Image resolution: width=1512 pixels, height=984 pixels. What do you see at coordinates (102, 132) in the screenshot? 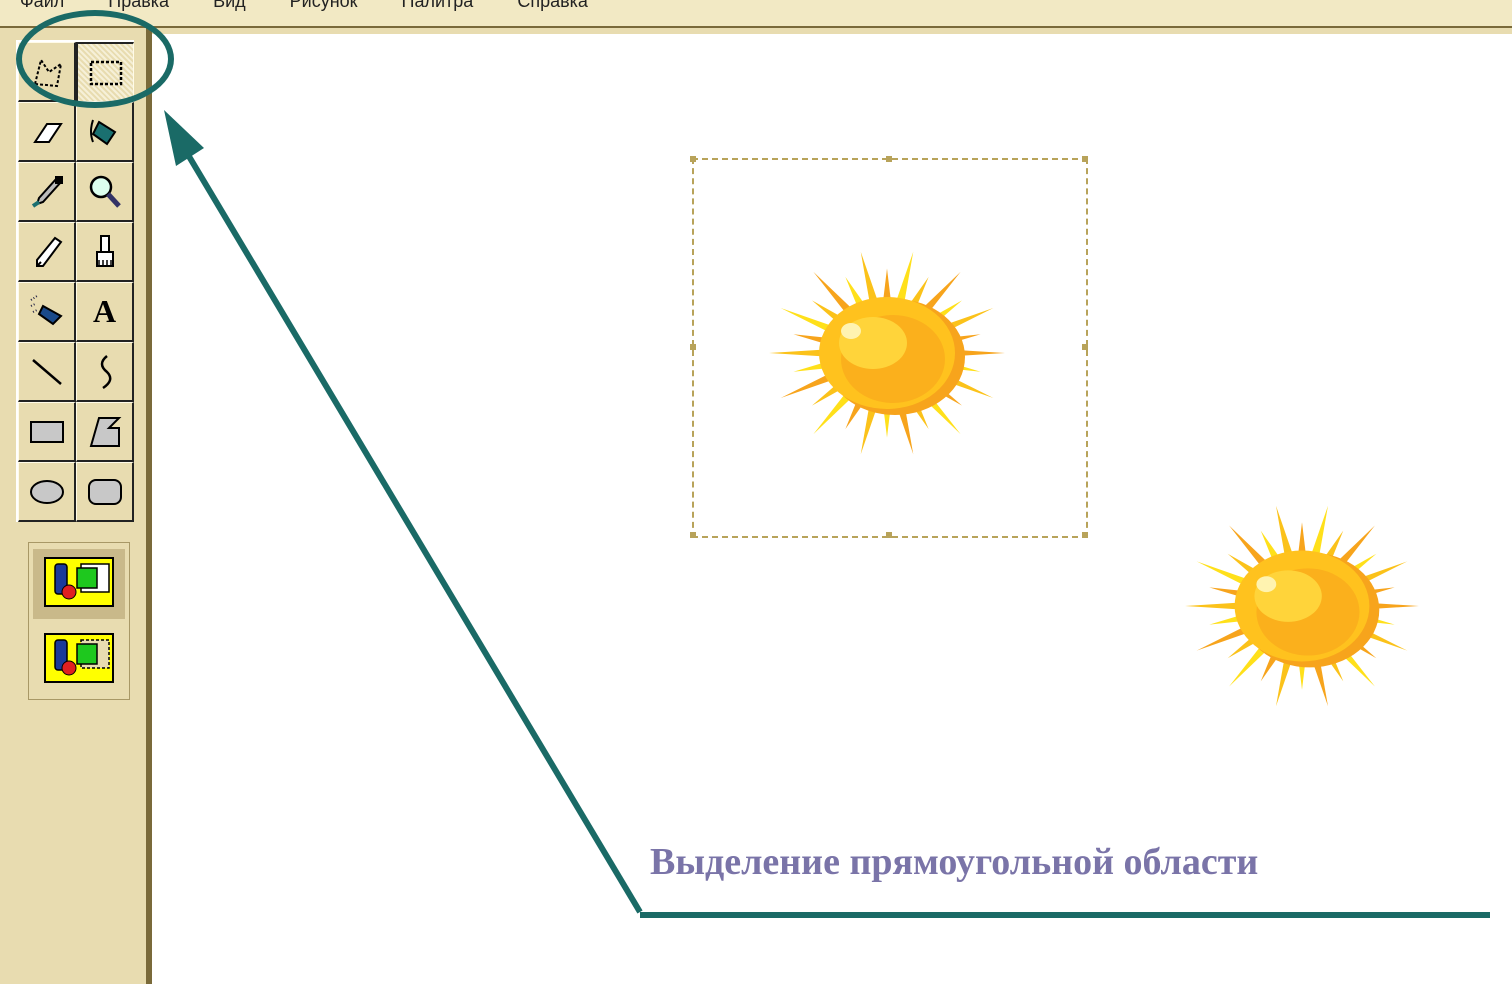
I see `fill-bucket-icon` at bounding box center [102, 132].